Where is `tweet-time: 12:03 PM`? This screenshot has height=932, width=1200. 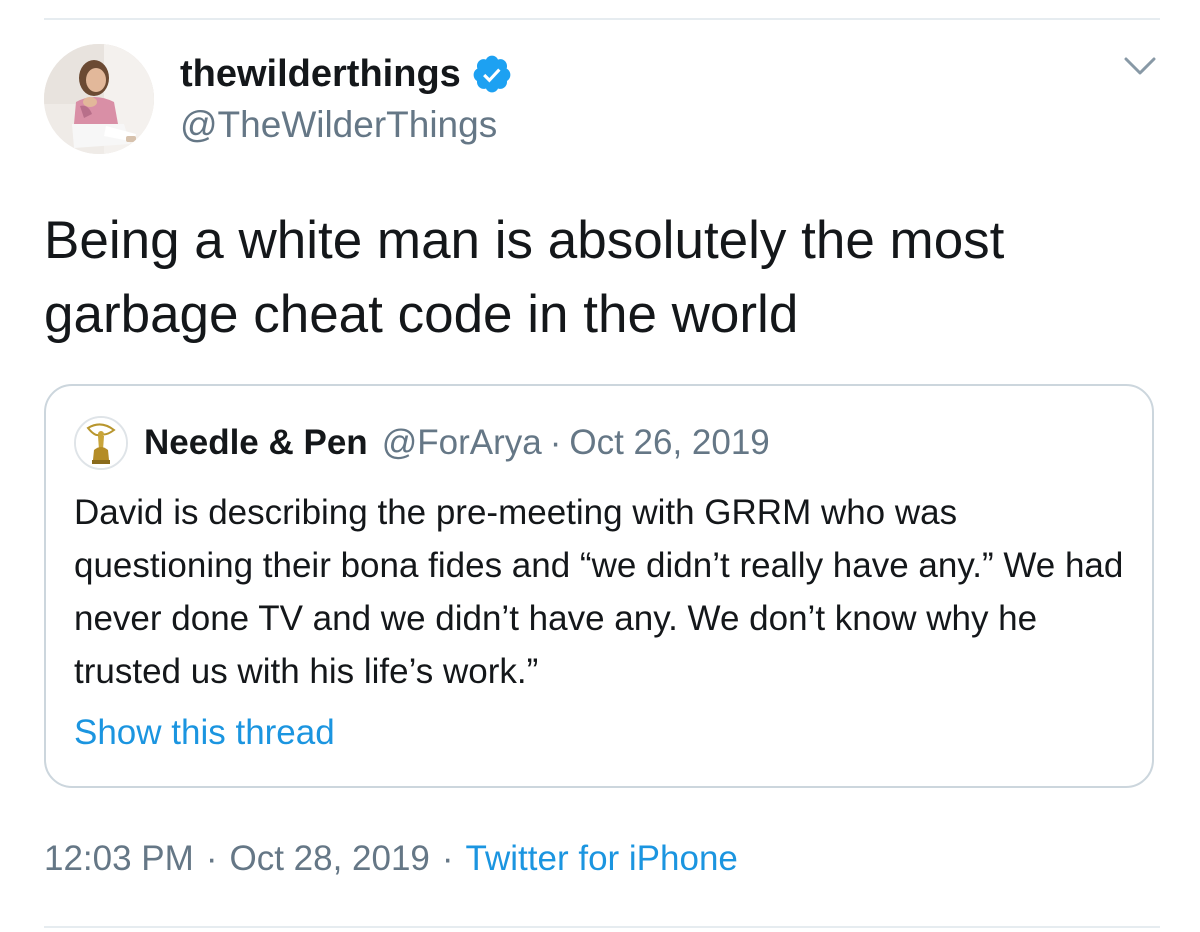
tweet-time: 12:03 PM is located at coordinates (119, 859).